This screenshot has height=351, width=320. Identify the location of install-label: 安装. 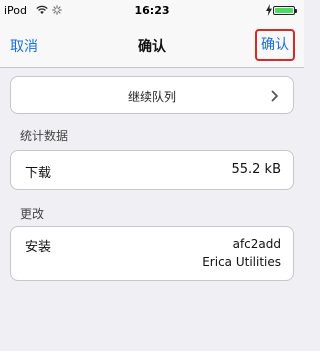
(38, 247).